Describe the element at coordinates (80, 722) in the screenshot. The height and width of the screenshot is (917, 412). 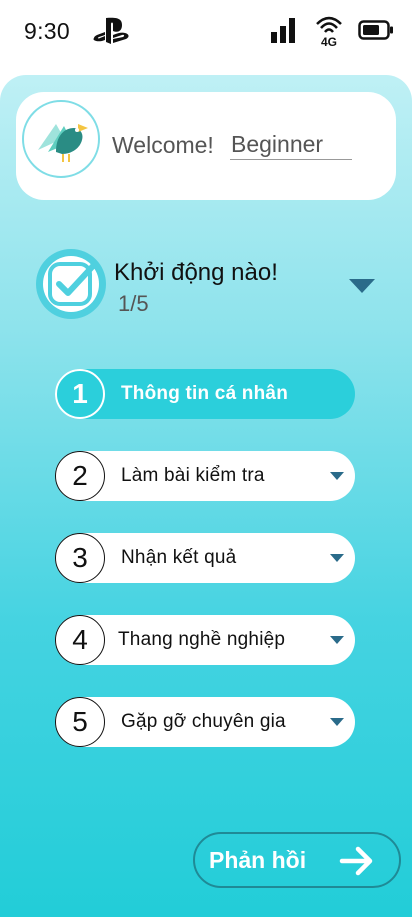
I see `step-number: 5` at that location.